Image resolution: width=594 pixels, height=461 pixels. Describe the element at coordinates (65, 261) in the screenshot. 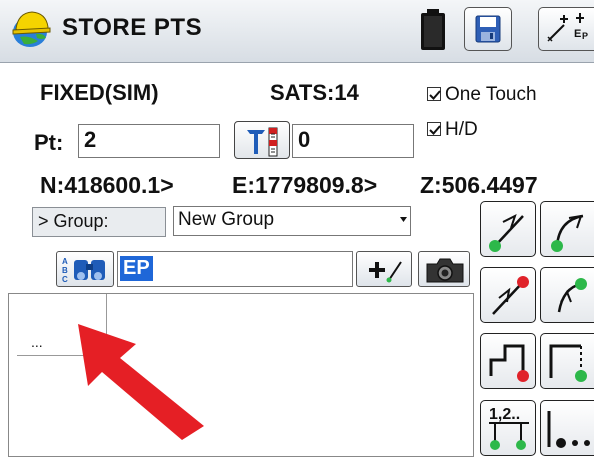

I see `svg-text: A` at that location.